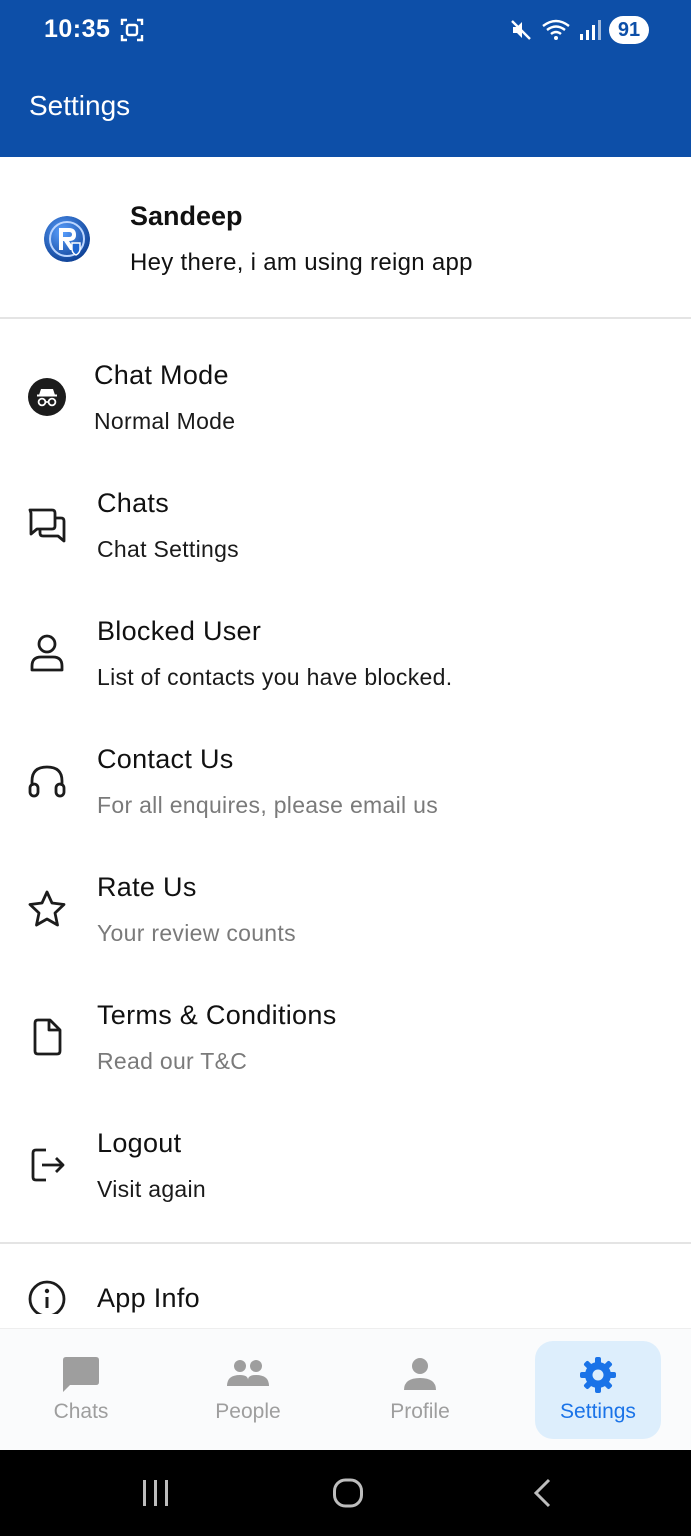  Describe the element at coordinates (47, 1165) in the screenshot. I see `logout-icon` at that location.